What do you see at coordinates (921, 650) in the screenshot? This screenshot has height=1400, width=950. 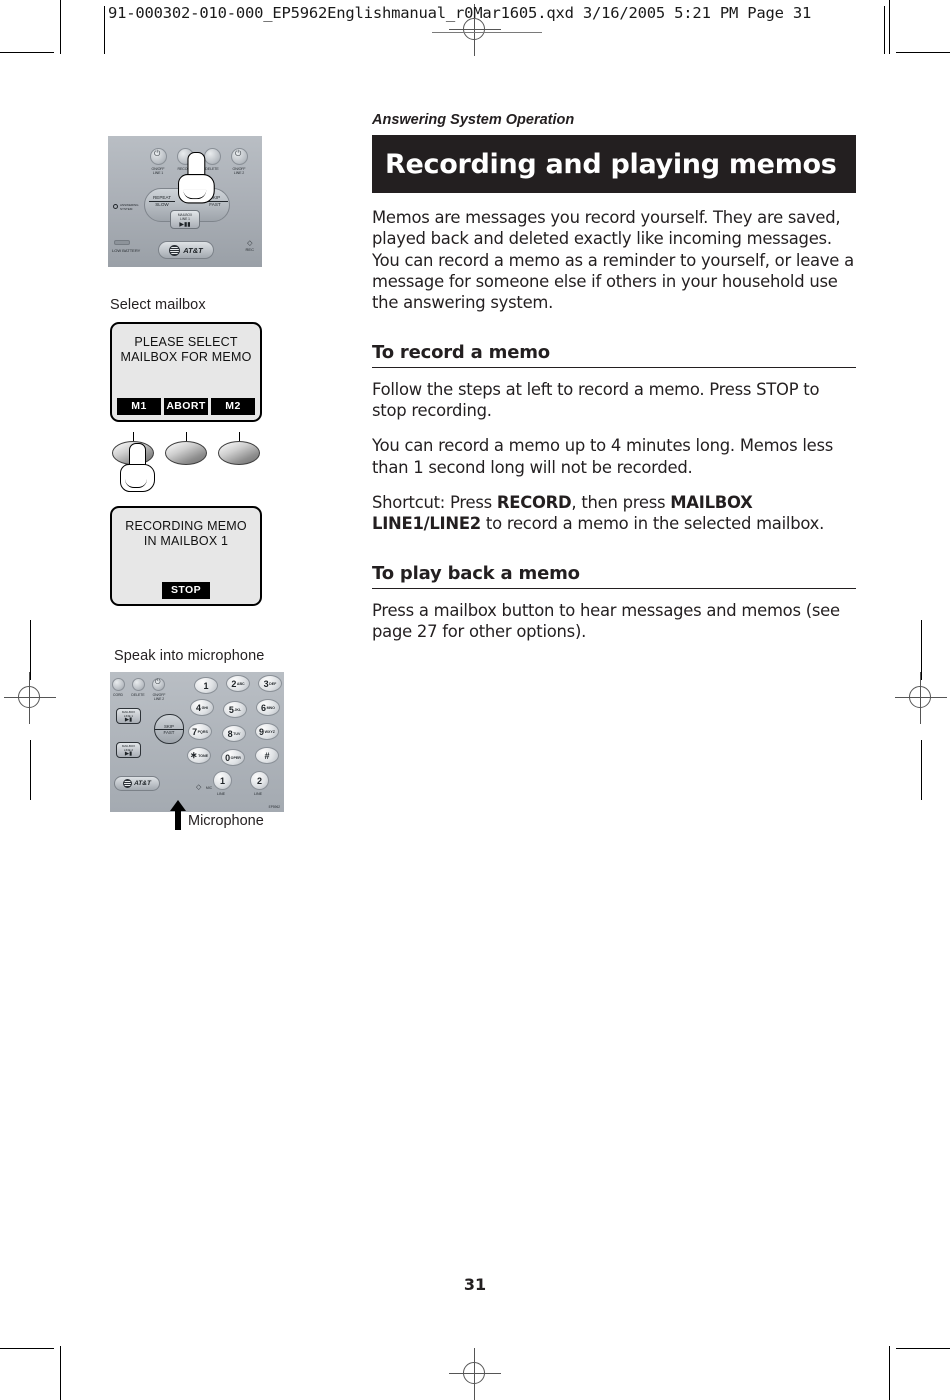 I see `page-frame-right-mid` at bounding box center [921, 650].